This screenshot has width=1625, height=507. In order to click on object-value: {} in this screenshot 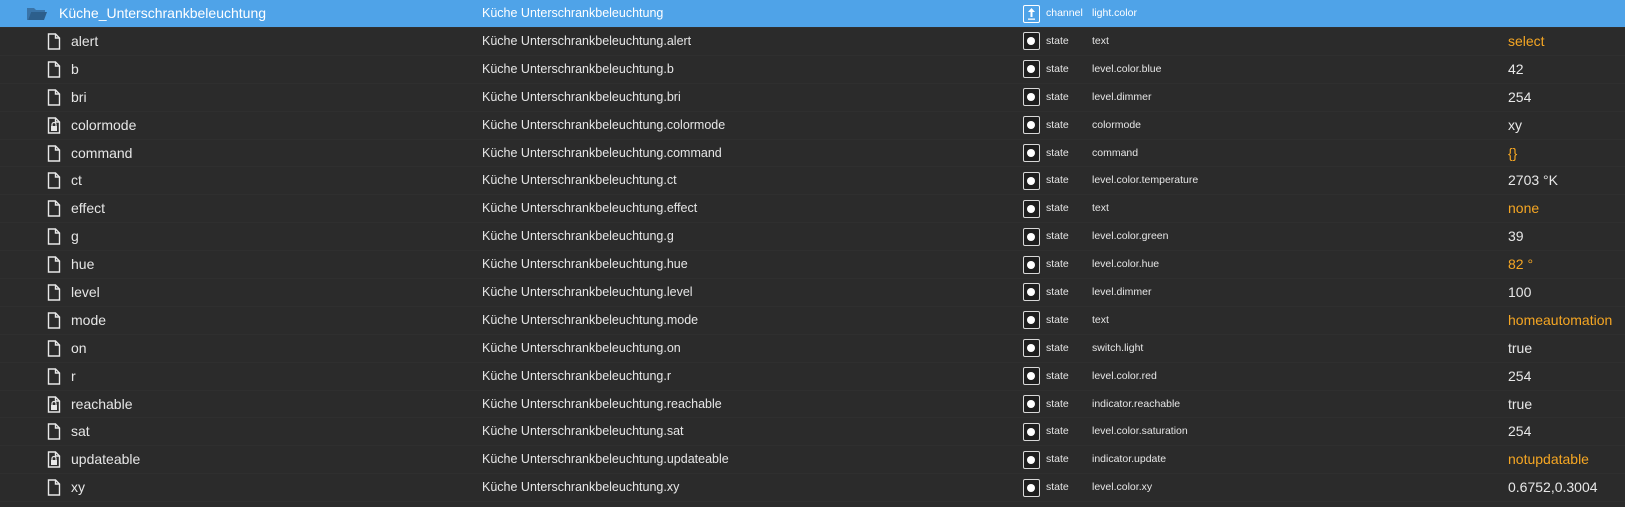, I will do `click(1512, 153)`.